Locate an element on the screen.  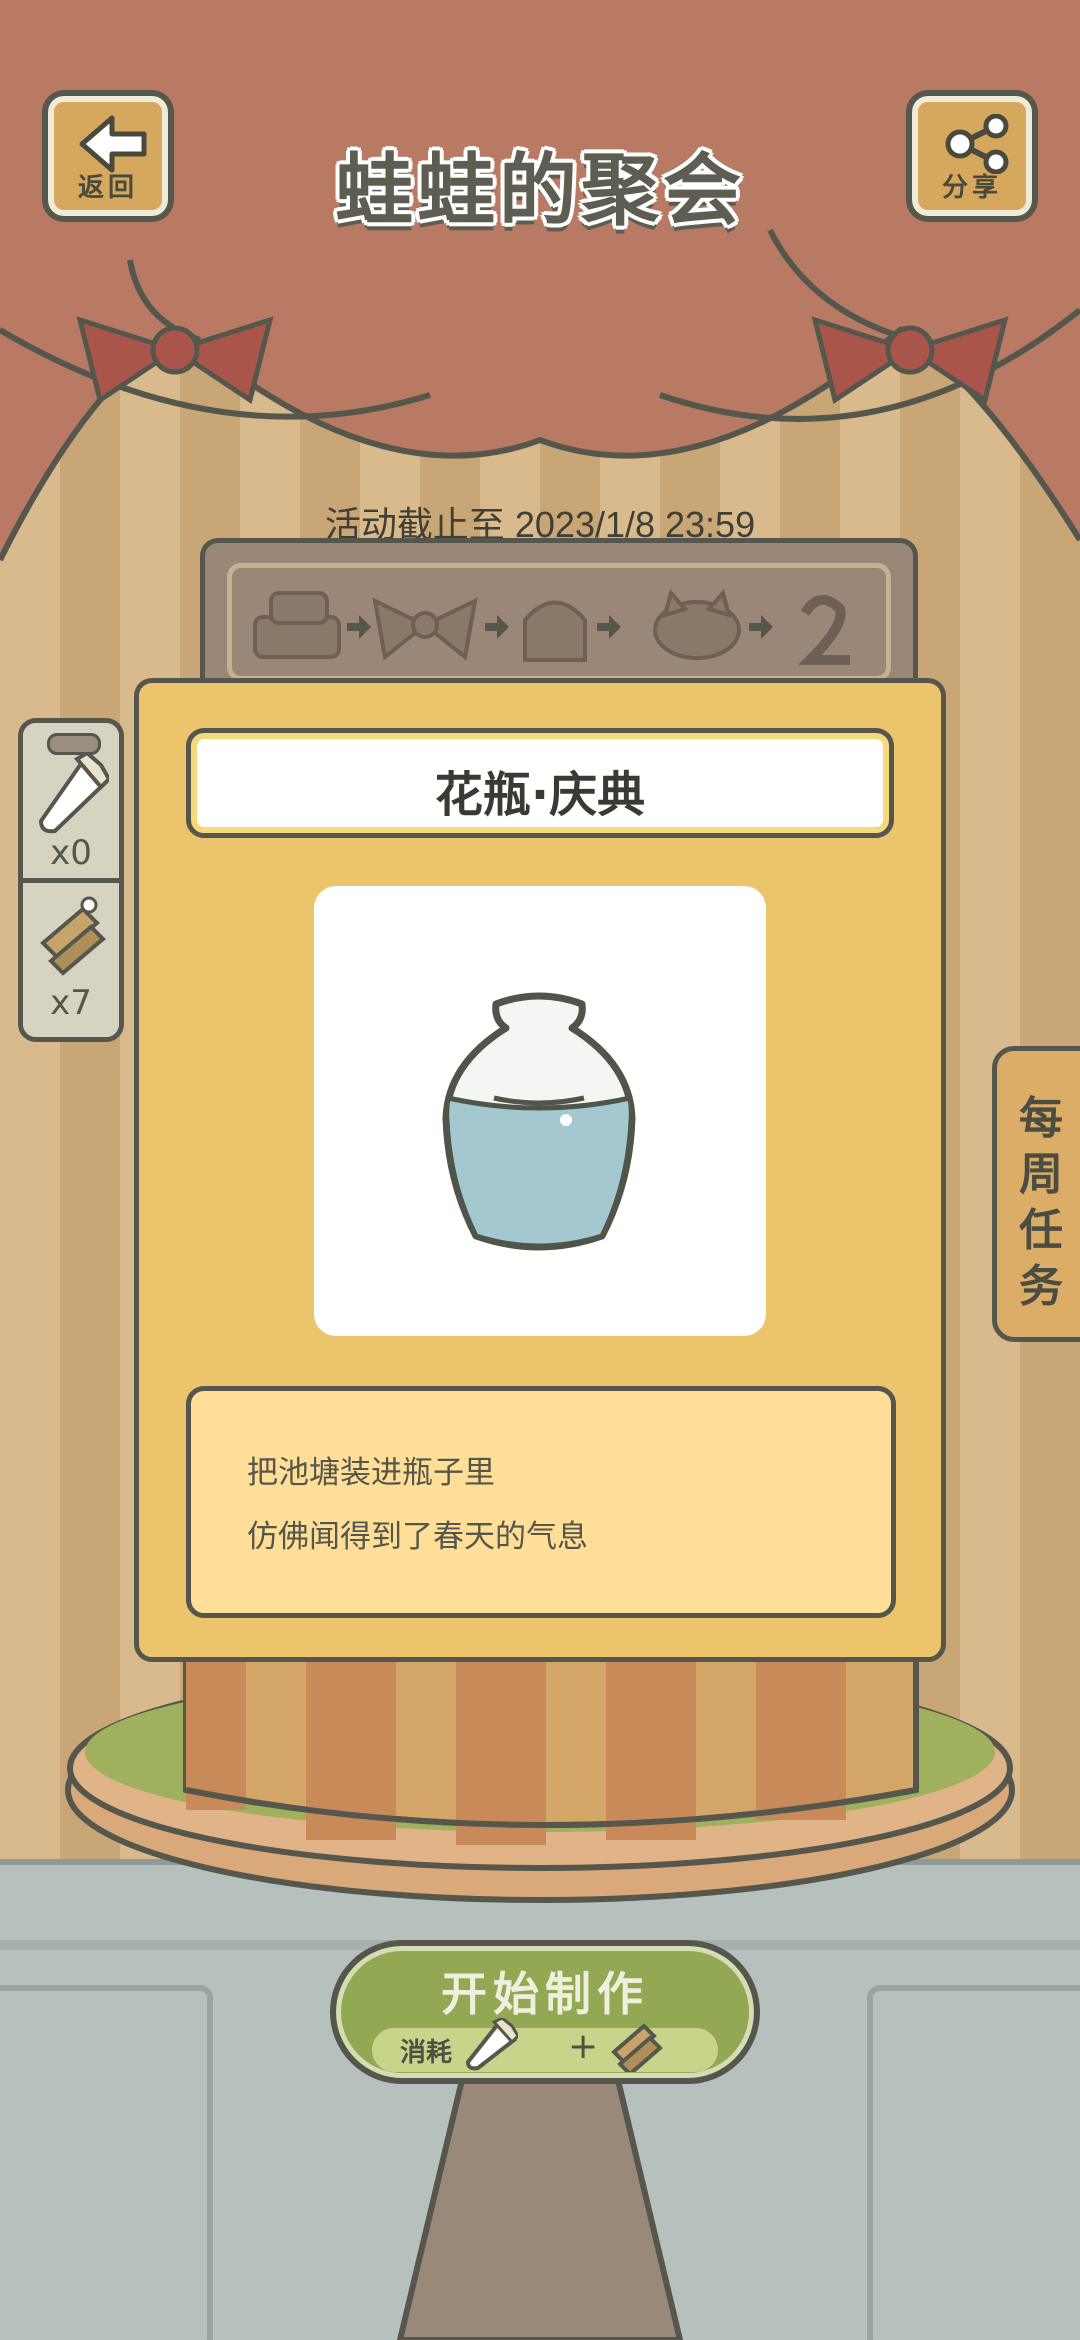
weekly-tasks-tab: 每周任务 is located at coordinates (1036, 1194).